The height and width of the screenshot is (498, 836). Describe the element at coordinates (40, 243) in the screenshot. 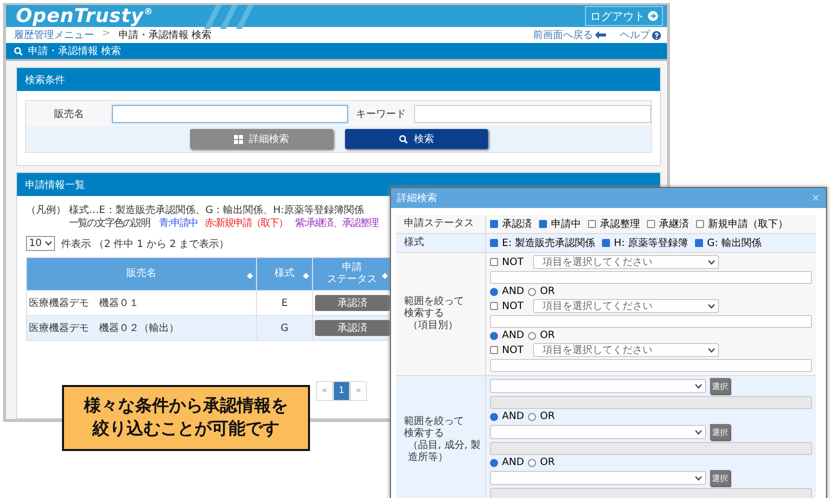

I see `page-size-select: 10` at that location.